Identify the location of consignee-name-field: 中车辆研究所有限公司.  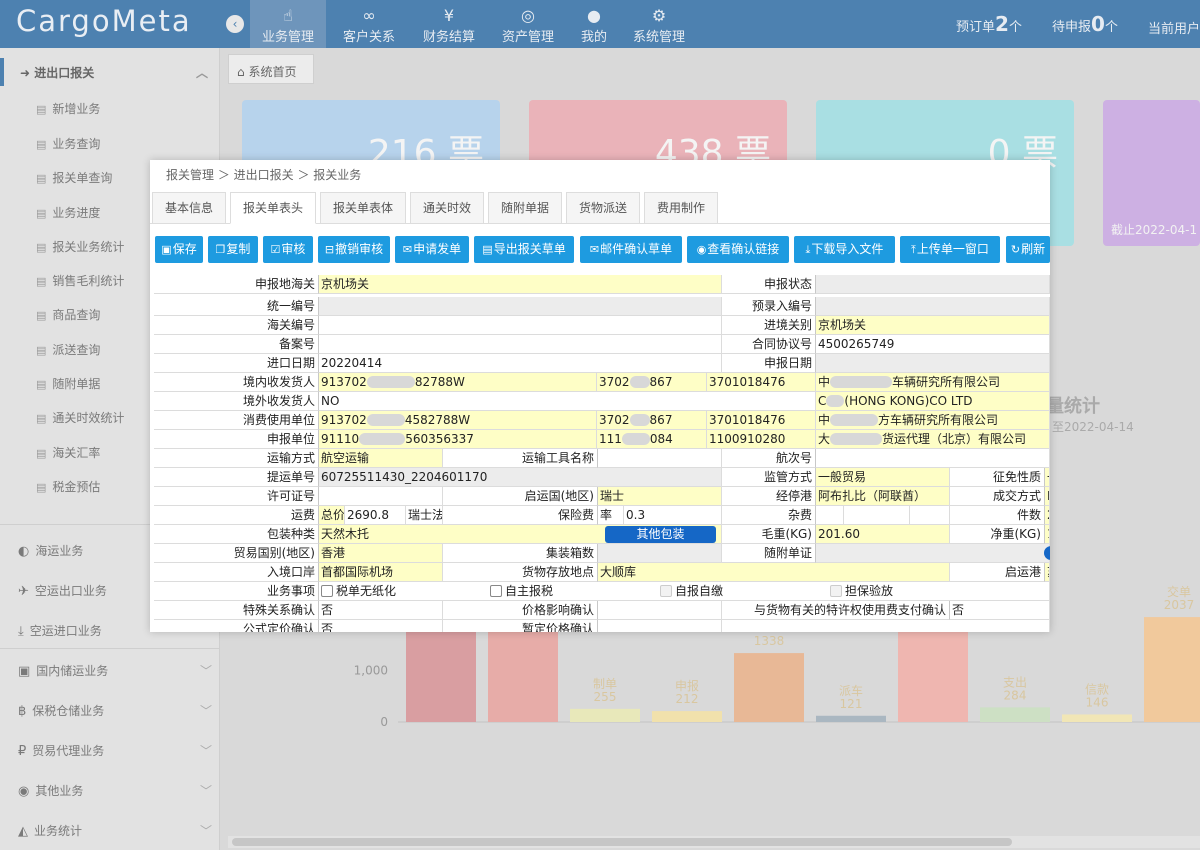
(933, 382).